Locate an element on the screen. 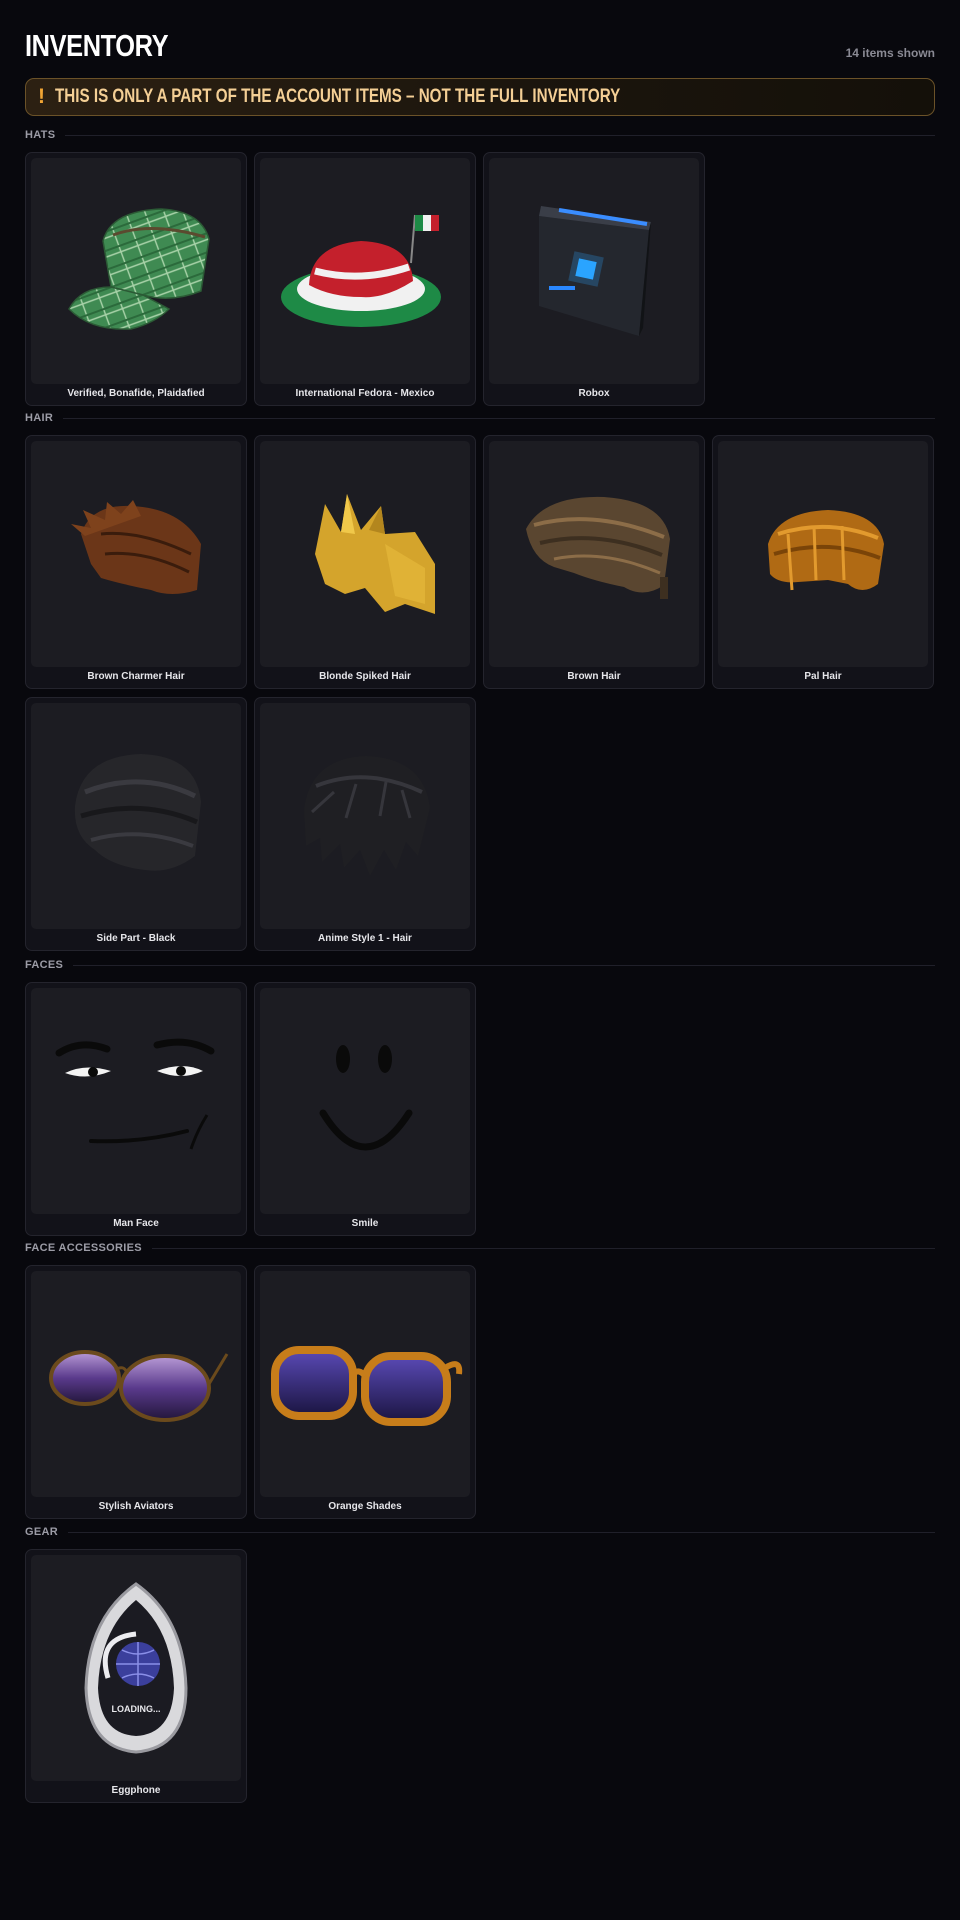 This screenshot has height=1920, width=960. item-card: Anime Style 1 - Hair is located at coordinates (365, 824).